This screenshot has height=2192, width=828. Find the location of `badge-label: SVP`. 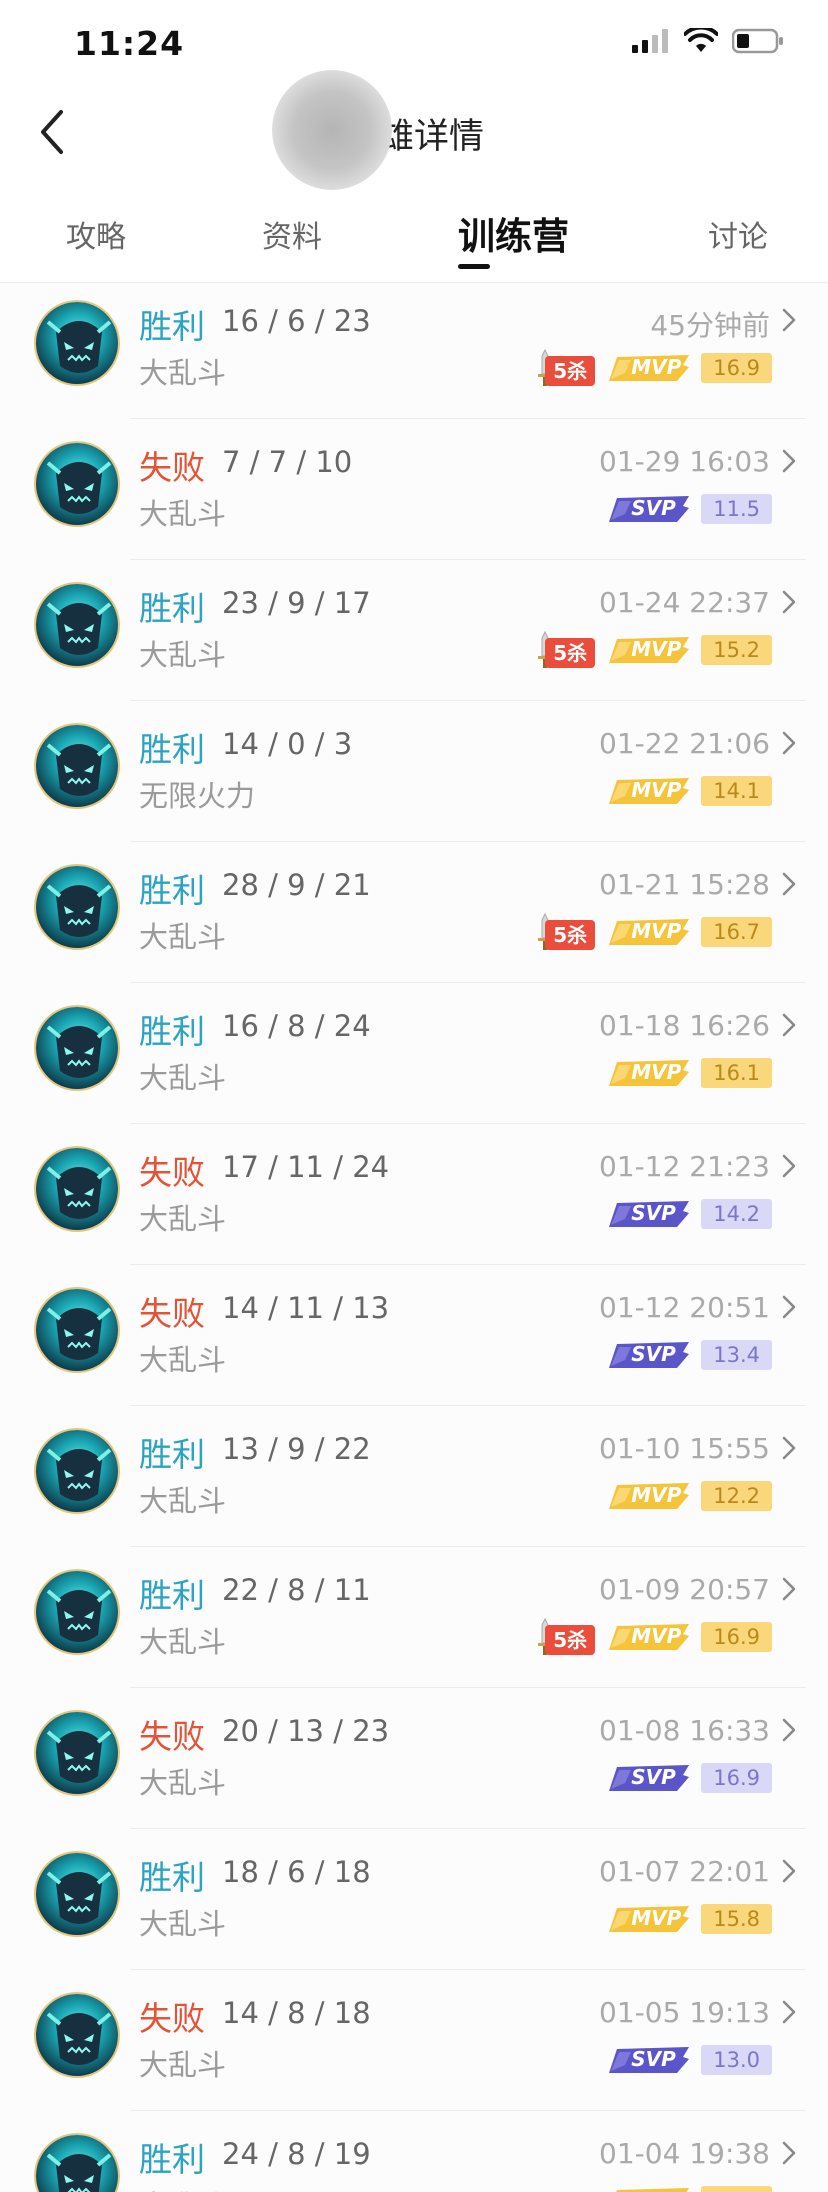

badge-label: SVP is located at coordinates (653, 2059).